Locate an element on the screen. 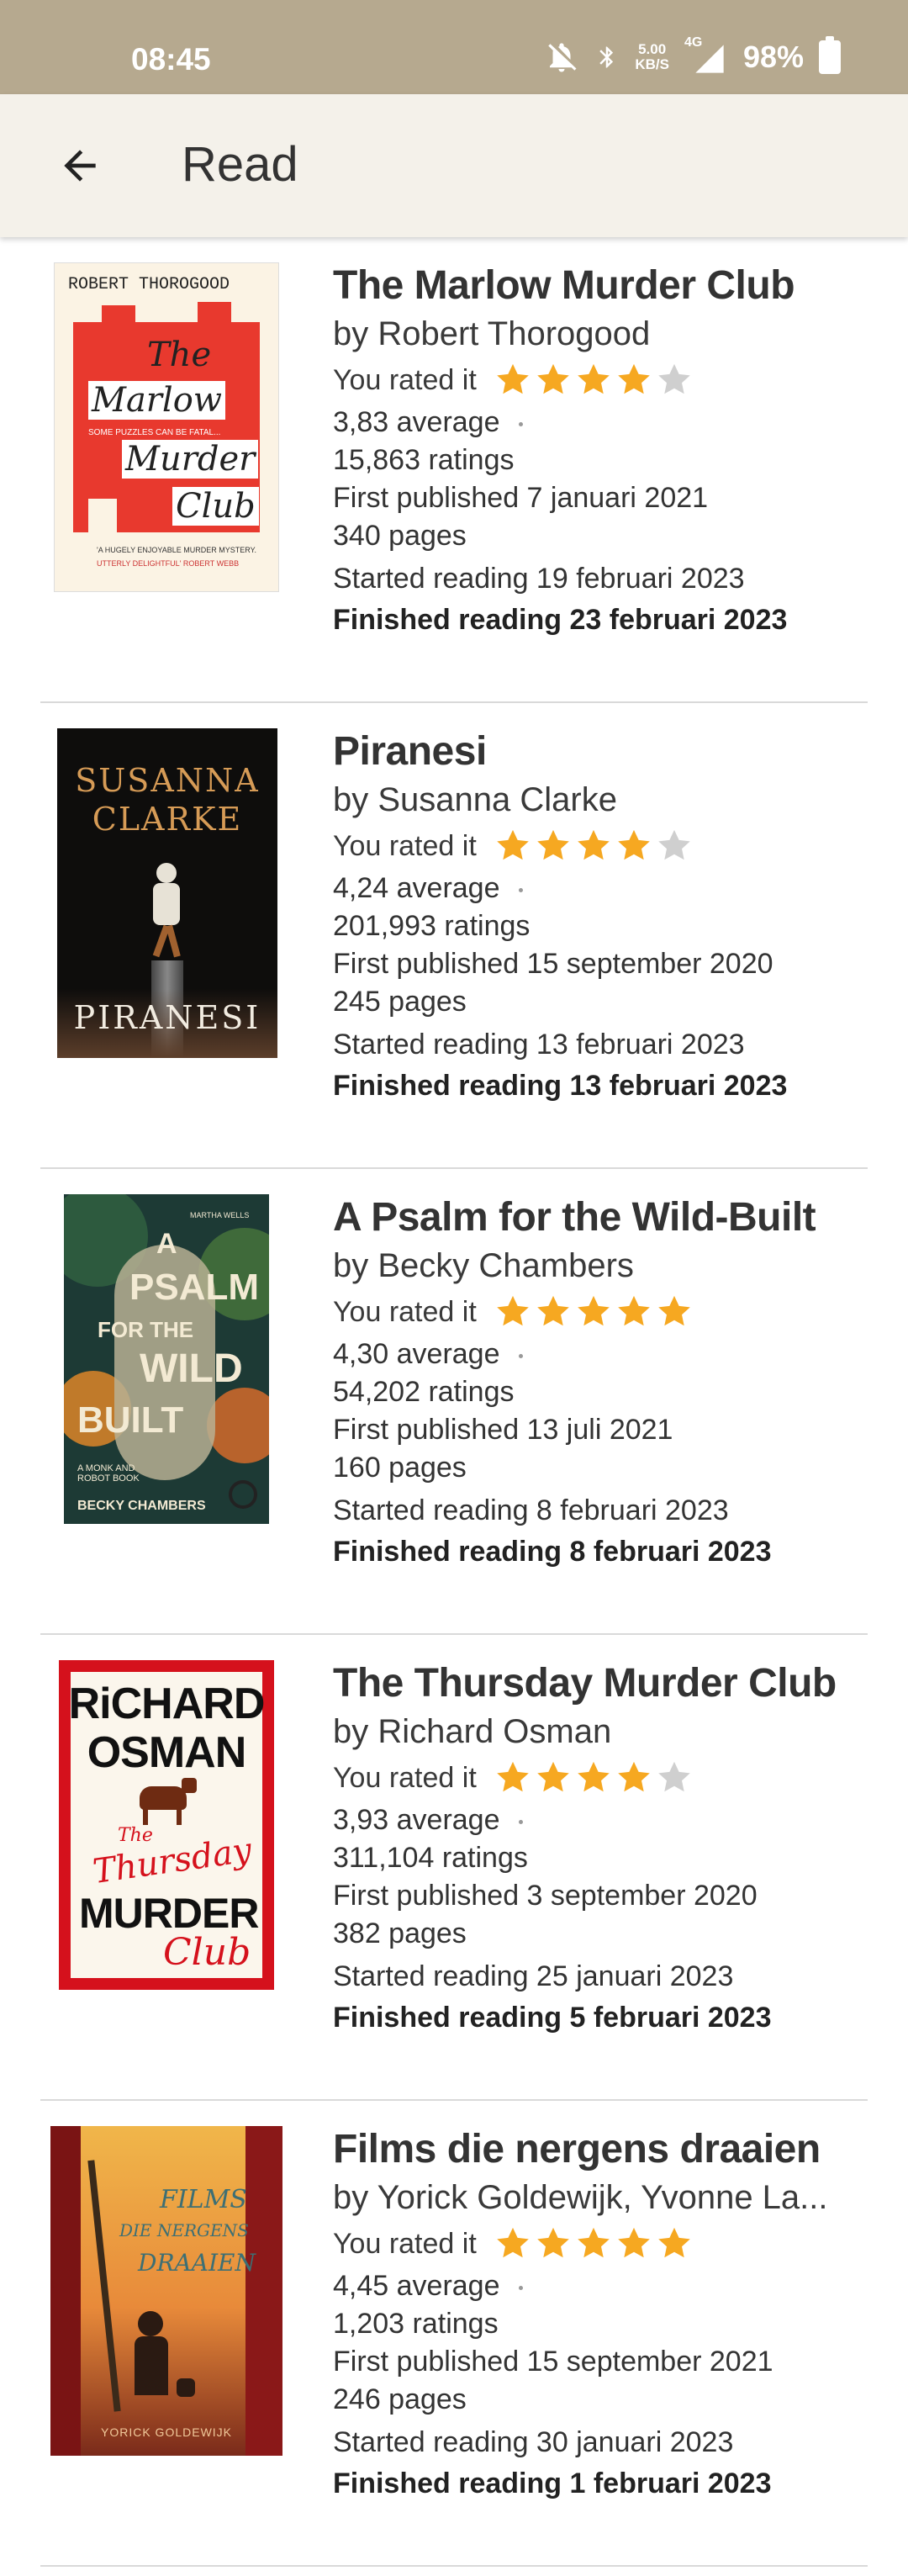  ratings-count: 311,104 ratings is located at coordinates (430, 1858).